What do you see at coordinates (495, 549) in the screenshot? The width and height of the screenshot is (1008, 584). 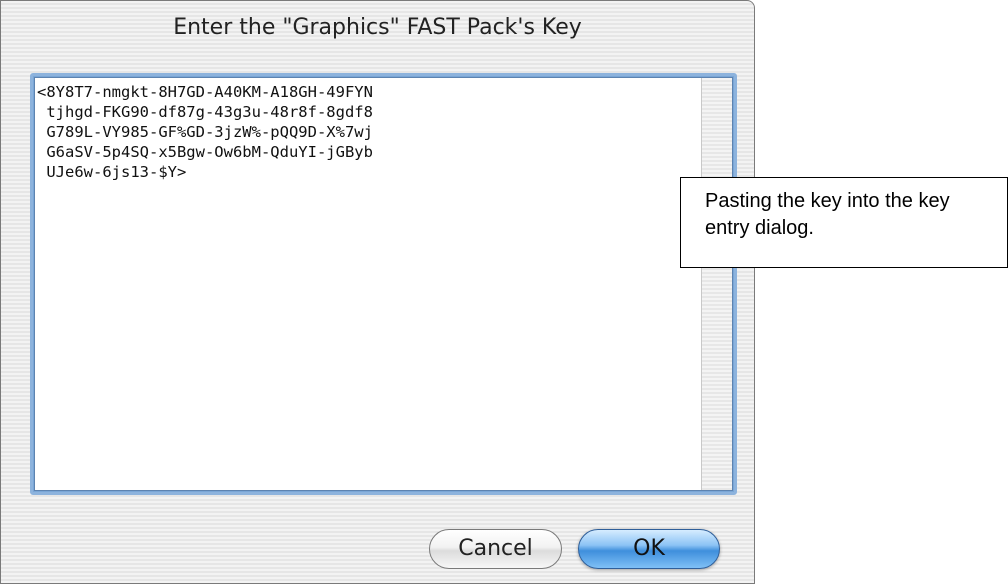 I see `cancel-button: Cancel` at bounding box center [495, 549].